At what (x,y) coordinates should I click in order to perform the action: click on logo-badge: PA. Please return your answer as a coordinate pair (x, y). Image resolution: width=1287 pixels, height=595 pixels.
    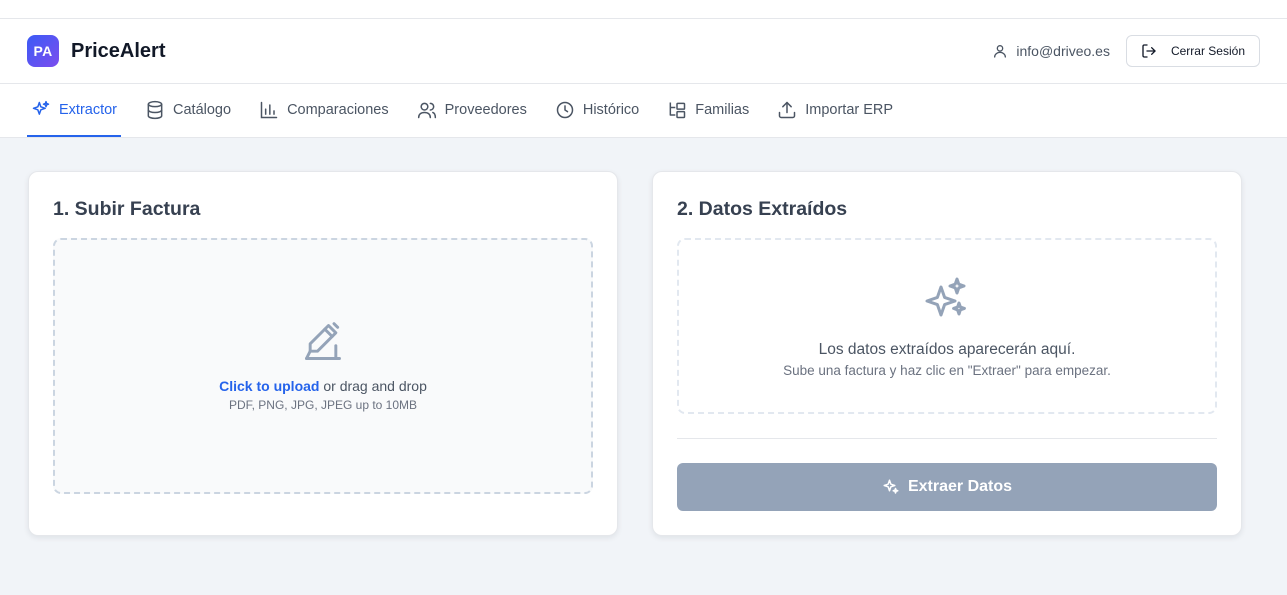
    Looking at the image, I should click on (43, 51).